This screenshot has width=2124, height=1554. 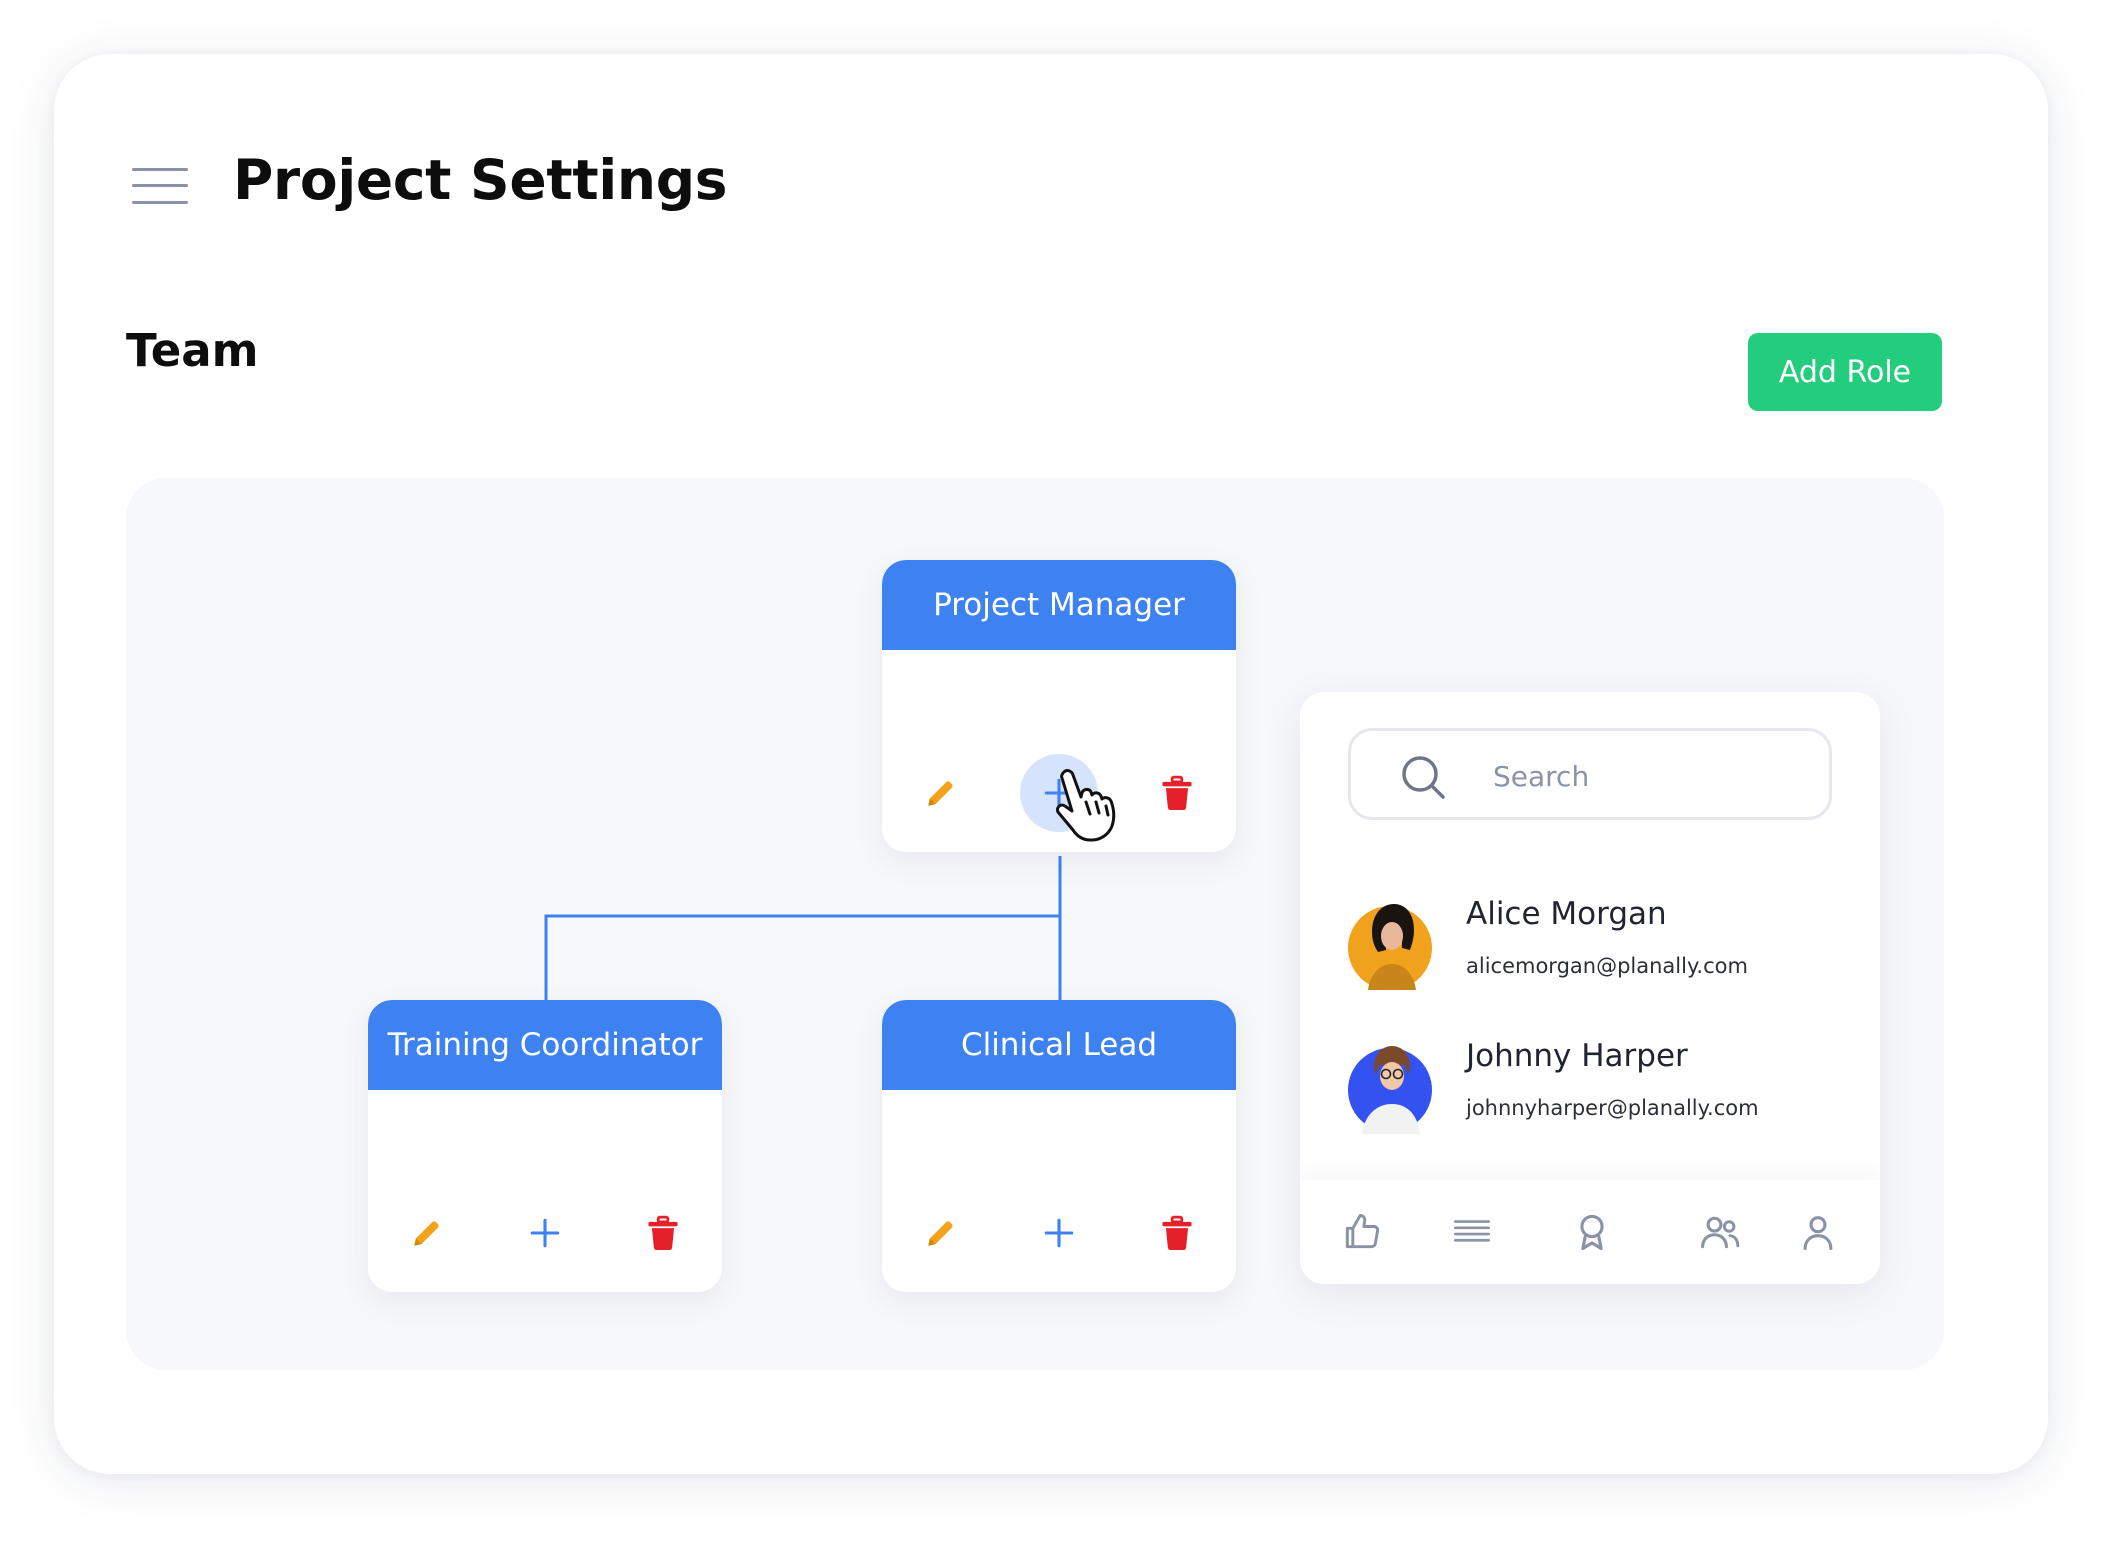 I want to click on page-title: Project Settings, so click(x=480, y=180).